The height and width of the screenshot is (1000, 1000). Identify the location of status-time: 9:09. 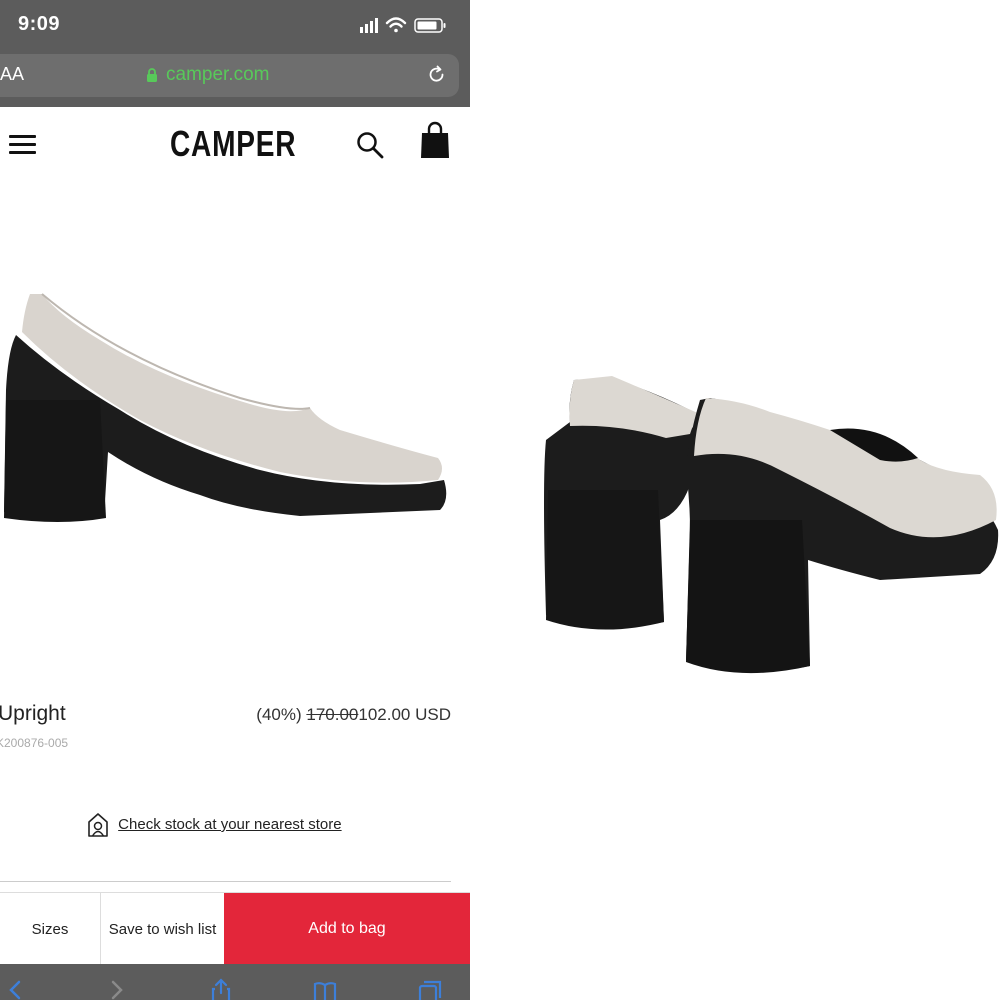
(39, 24).